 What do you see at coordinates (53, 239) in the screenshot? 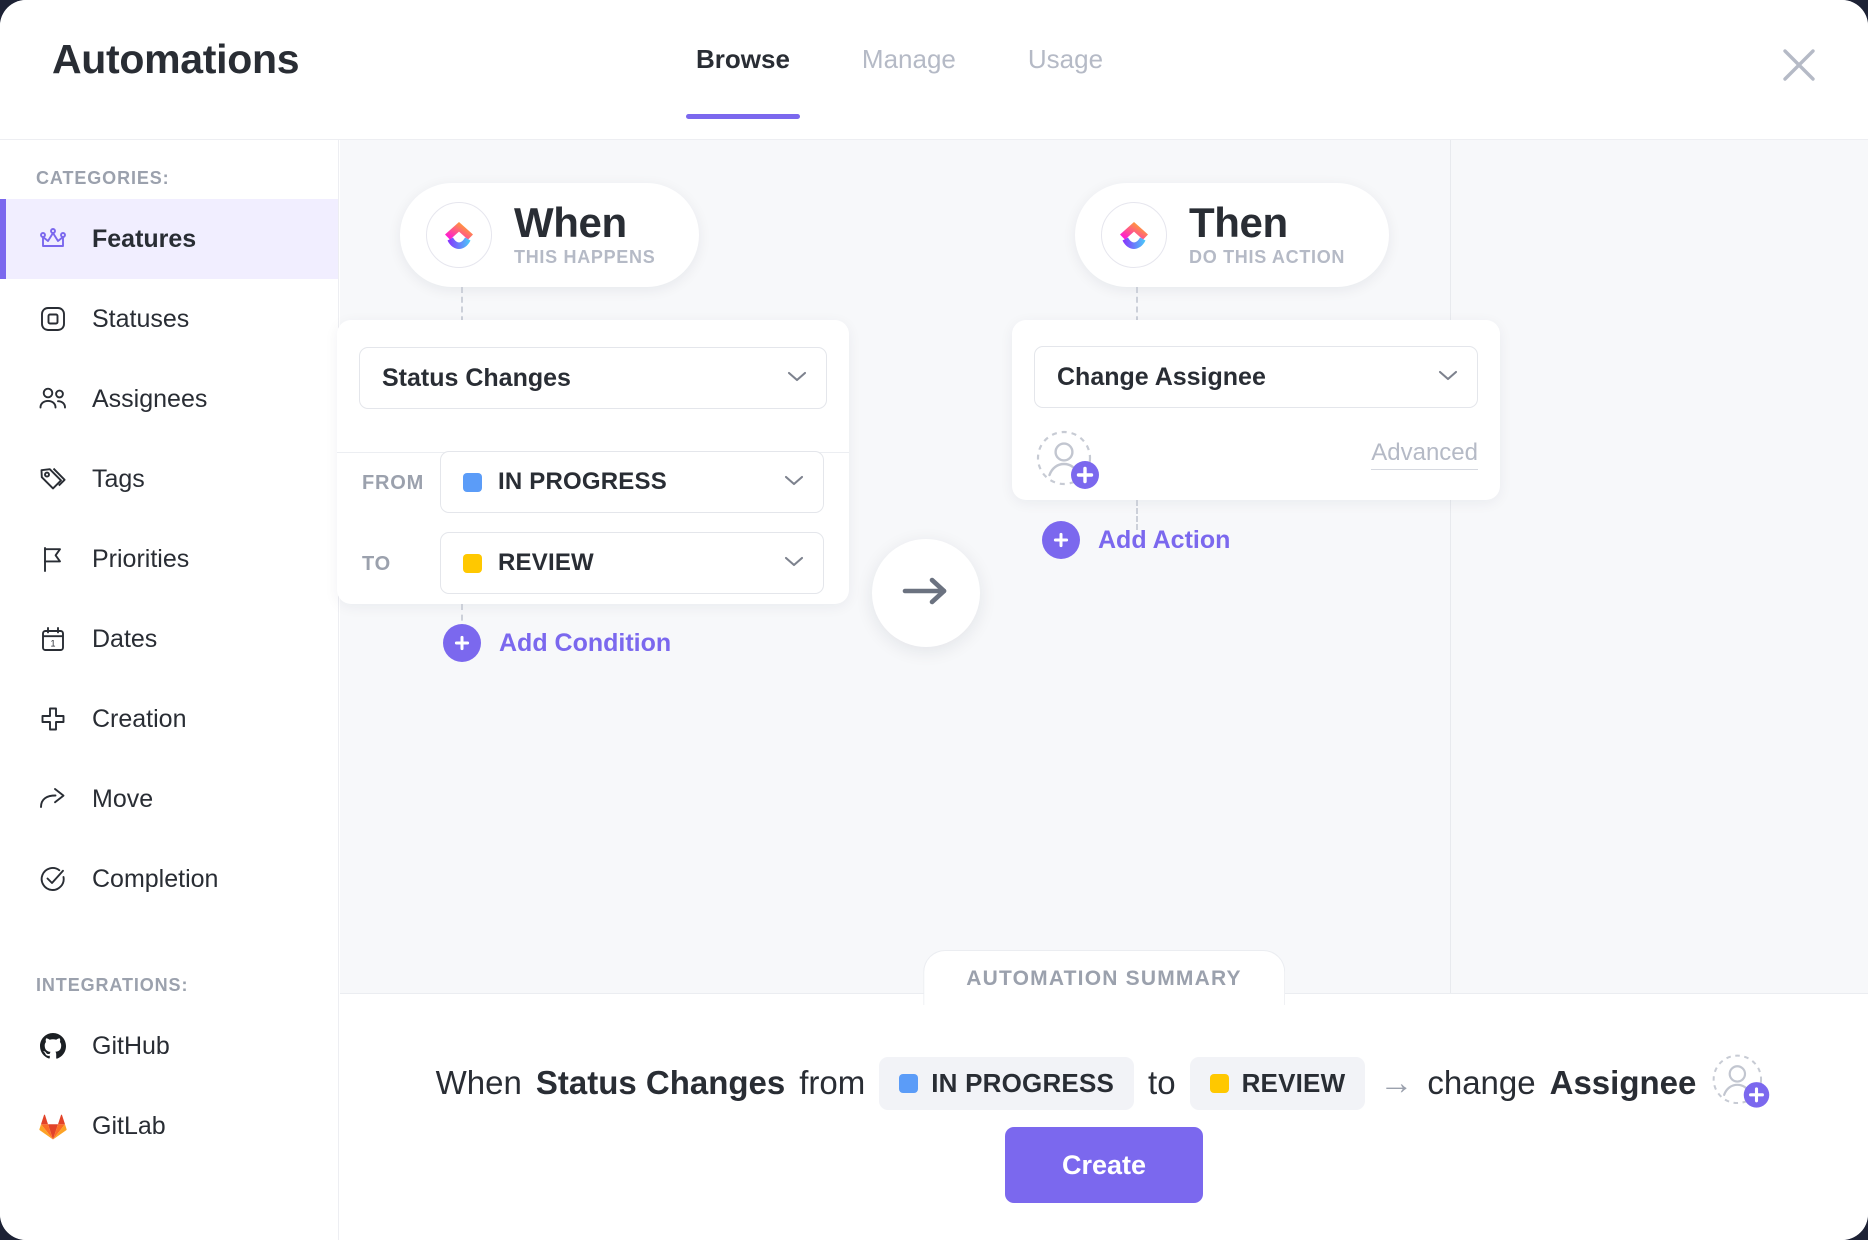
I see `crown-icon` at bounding box center [53, 239].